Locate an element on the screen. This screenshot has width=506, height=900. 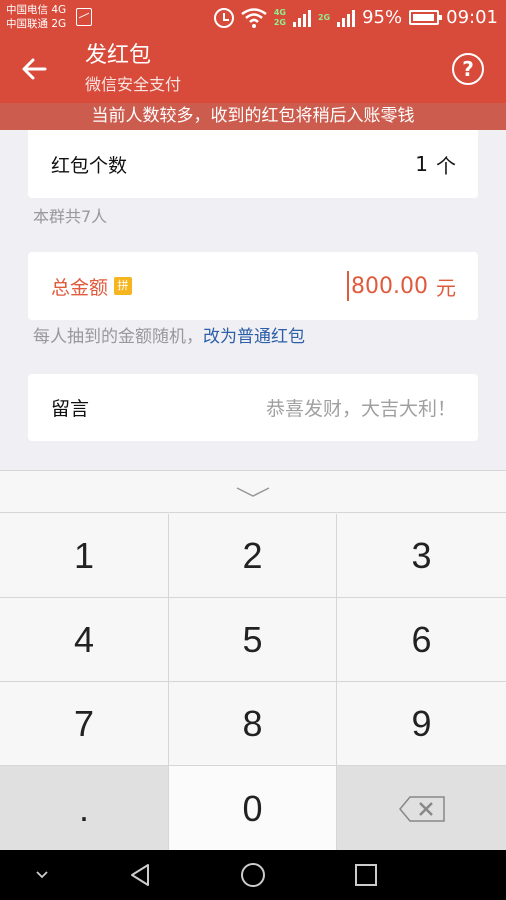
packet-count-field: 红包个数 1 个 is located at coordinates (253, 164).